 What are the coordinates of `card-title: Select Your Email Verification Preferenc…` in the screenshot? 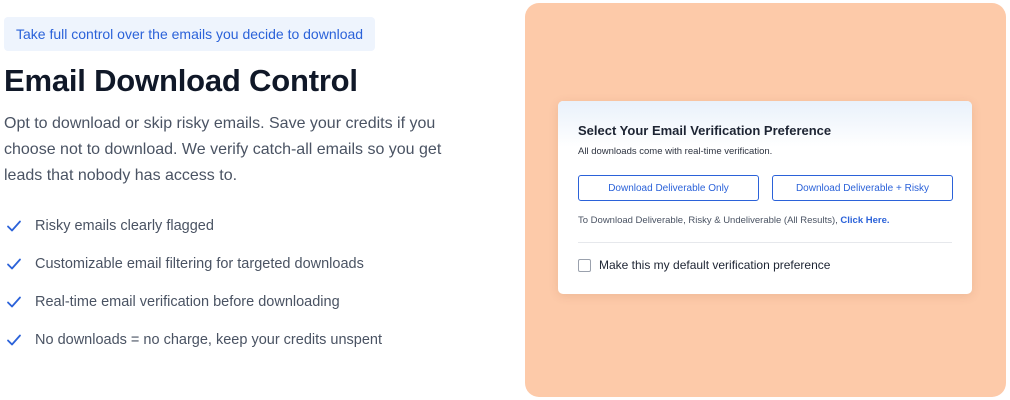 It's located at (705, 130).